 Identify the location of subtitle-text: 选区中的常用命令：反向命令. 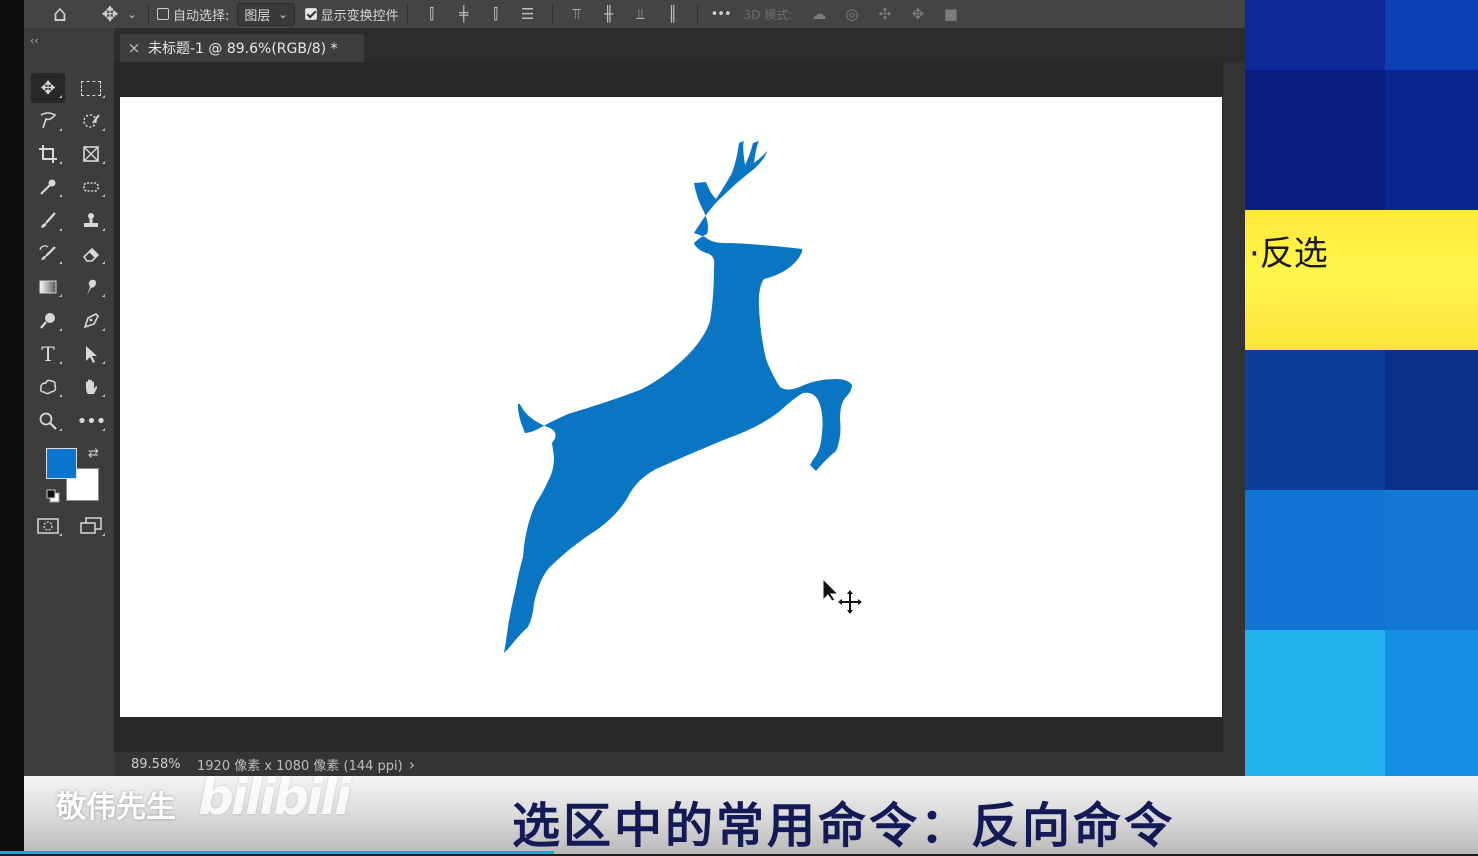
(844, 826).